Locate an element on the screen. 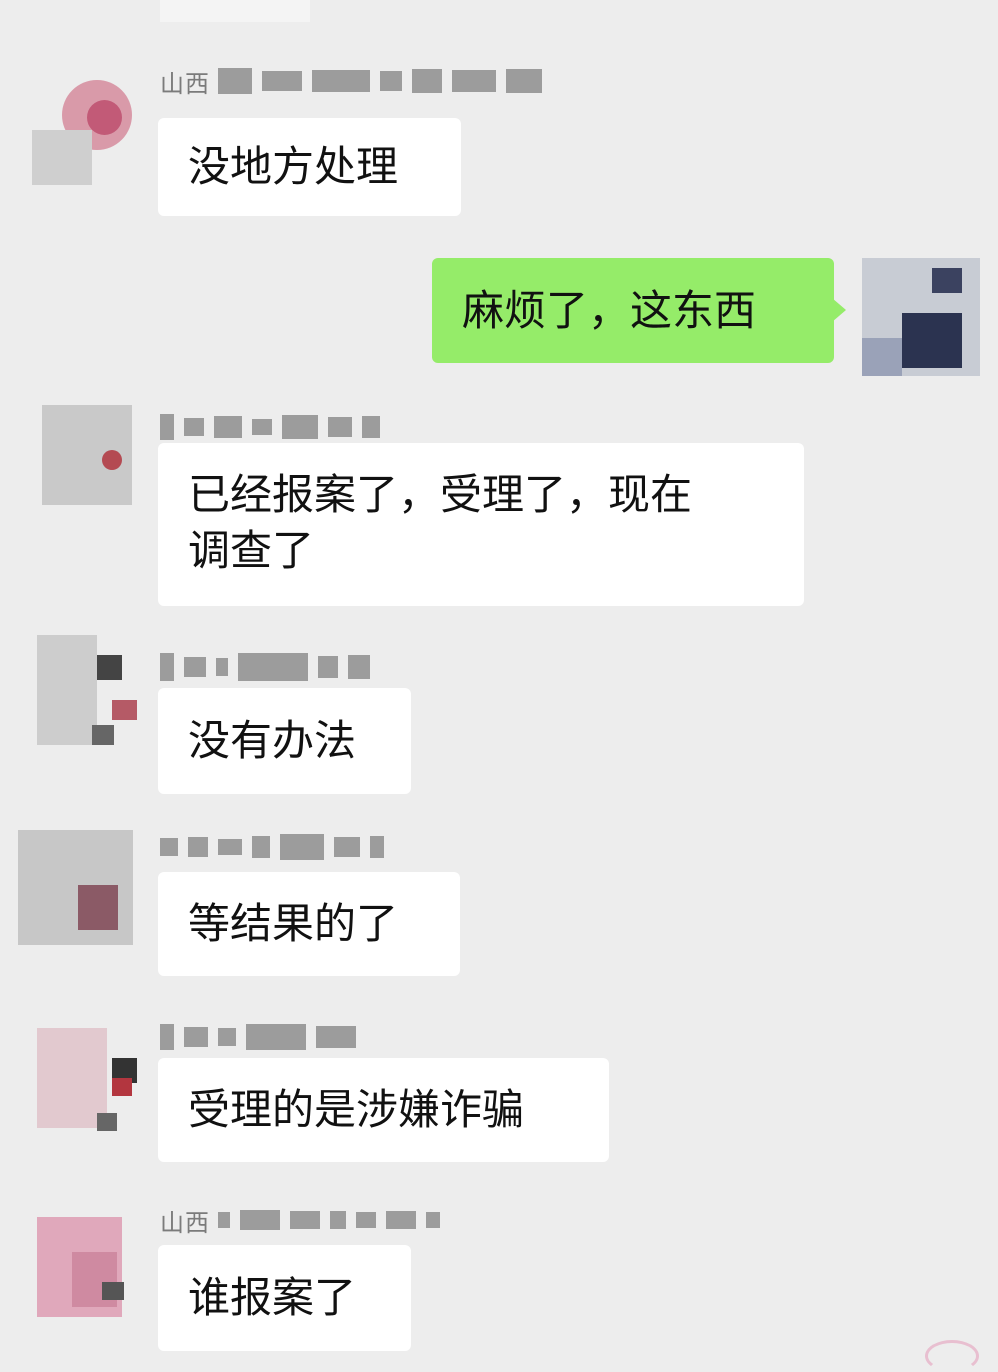  message-bubble-incoming: 谁报案了 is located at coordinates (284, 1298).